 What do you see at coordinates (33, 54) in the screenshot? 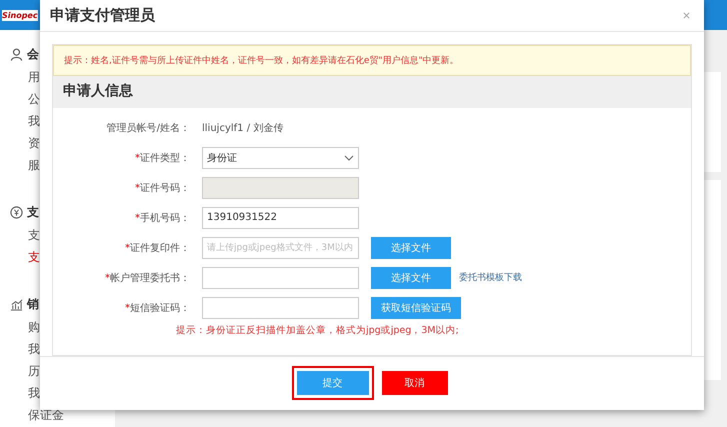
I see `sidebar-section: 会` at bounding box center [33, 54].